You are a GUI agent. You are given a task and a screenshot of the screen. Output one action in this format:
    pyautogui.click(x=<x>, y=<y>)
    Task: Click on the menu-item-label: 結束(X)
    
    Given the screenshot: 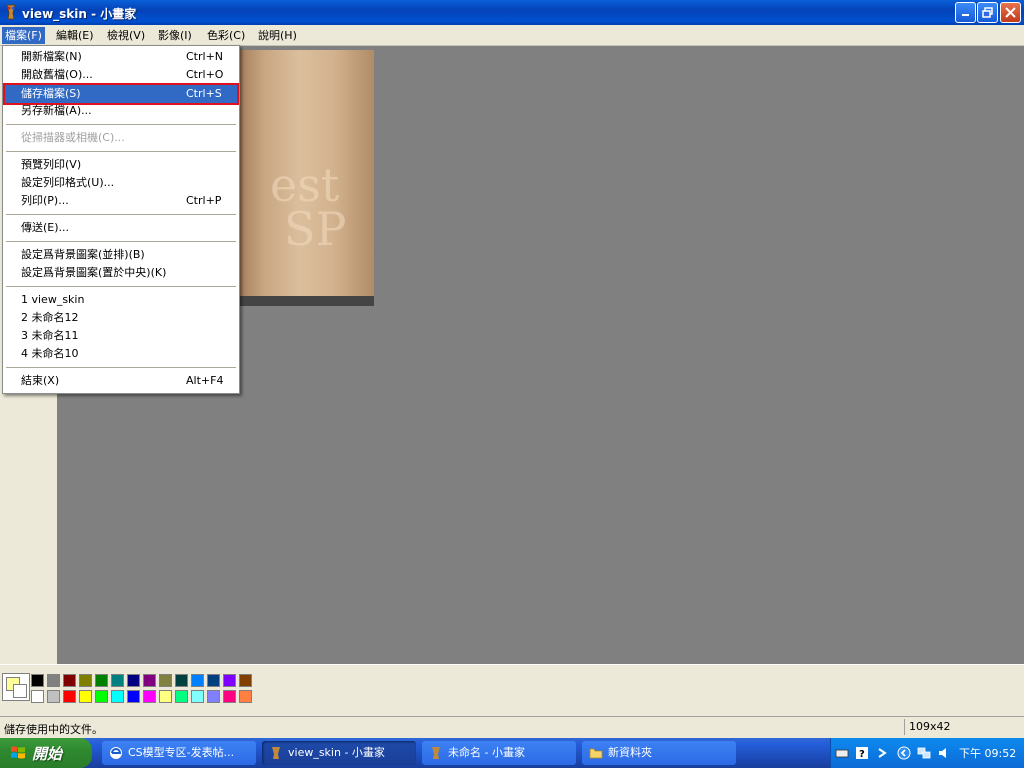 What is the action you would take?
    pyautogui.click(x=40, y=380)
    